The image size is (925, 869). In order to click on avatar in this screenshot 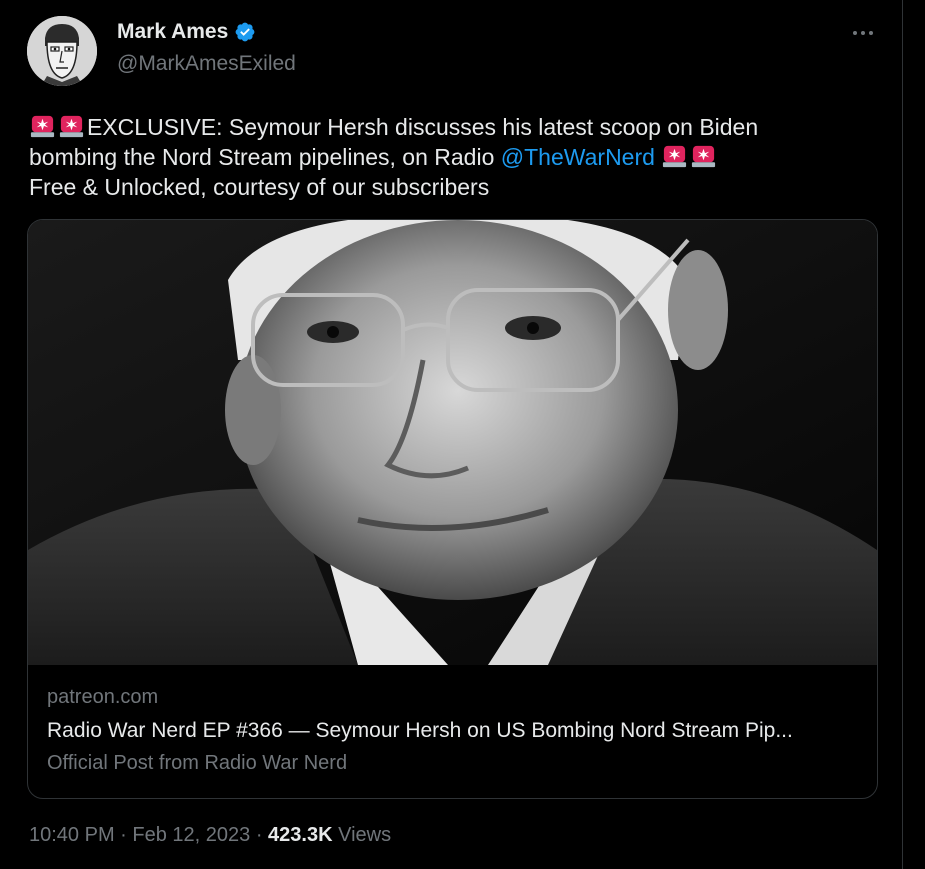, I will do `click(62, 51)`.